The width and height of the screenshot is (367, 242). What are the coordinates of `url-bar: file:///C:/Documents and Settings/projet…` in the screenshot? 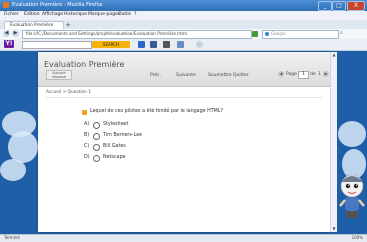 It's located at (137, 34).